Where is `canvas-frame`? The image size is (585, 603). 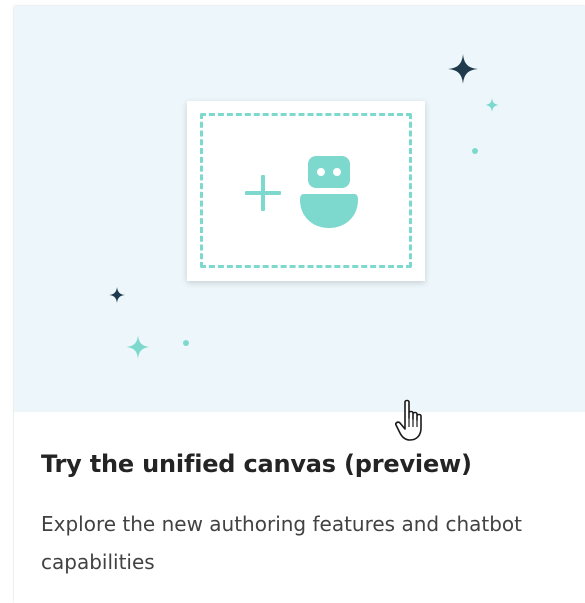
canvas-frame is located at coordinates (306, 191).